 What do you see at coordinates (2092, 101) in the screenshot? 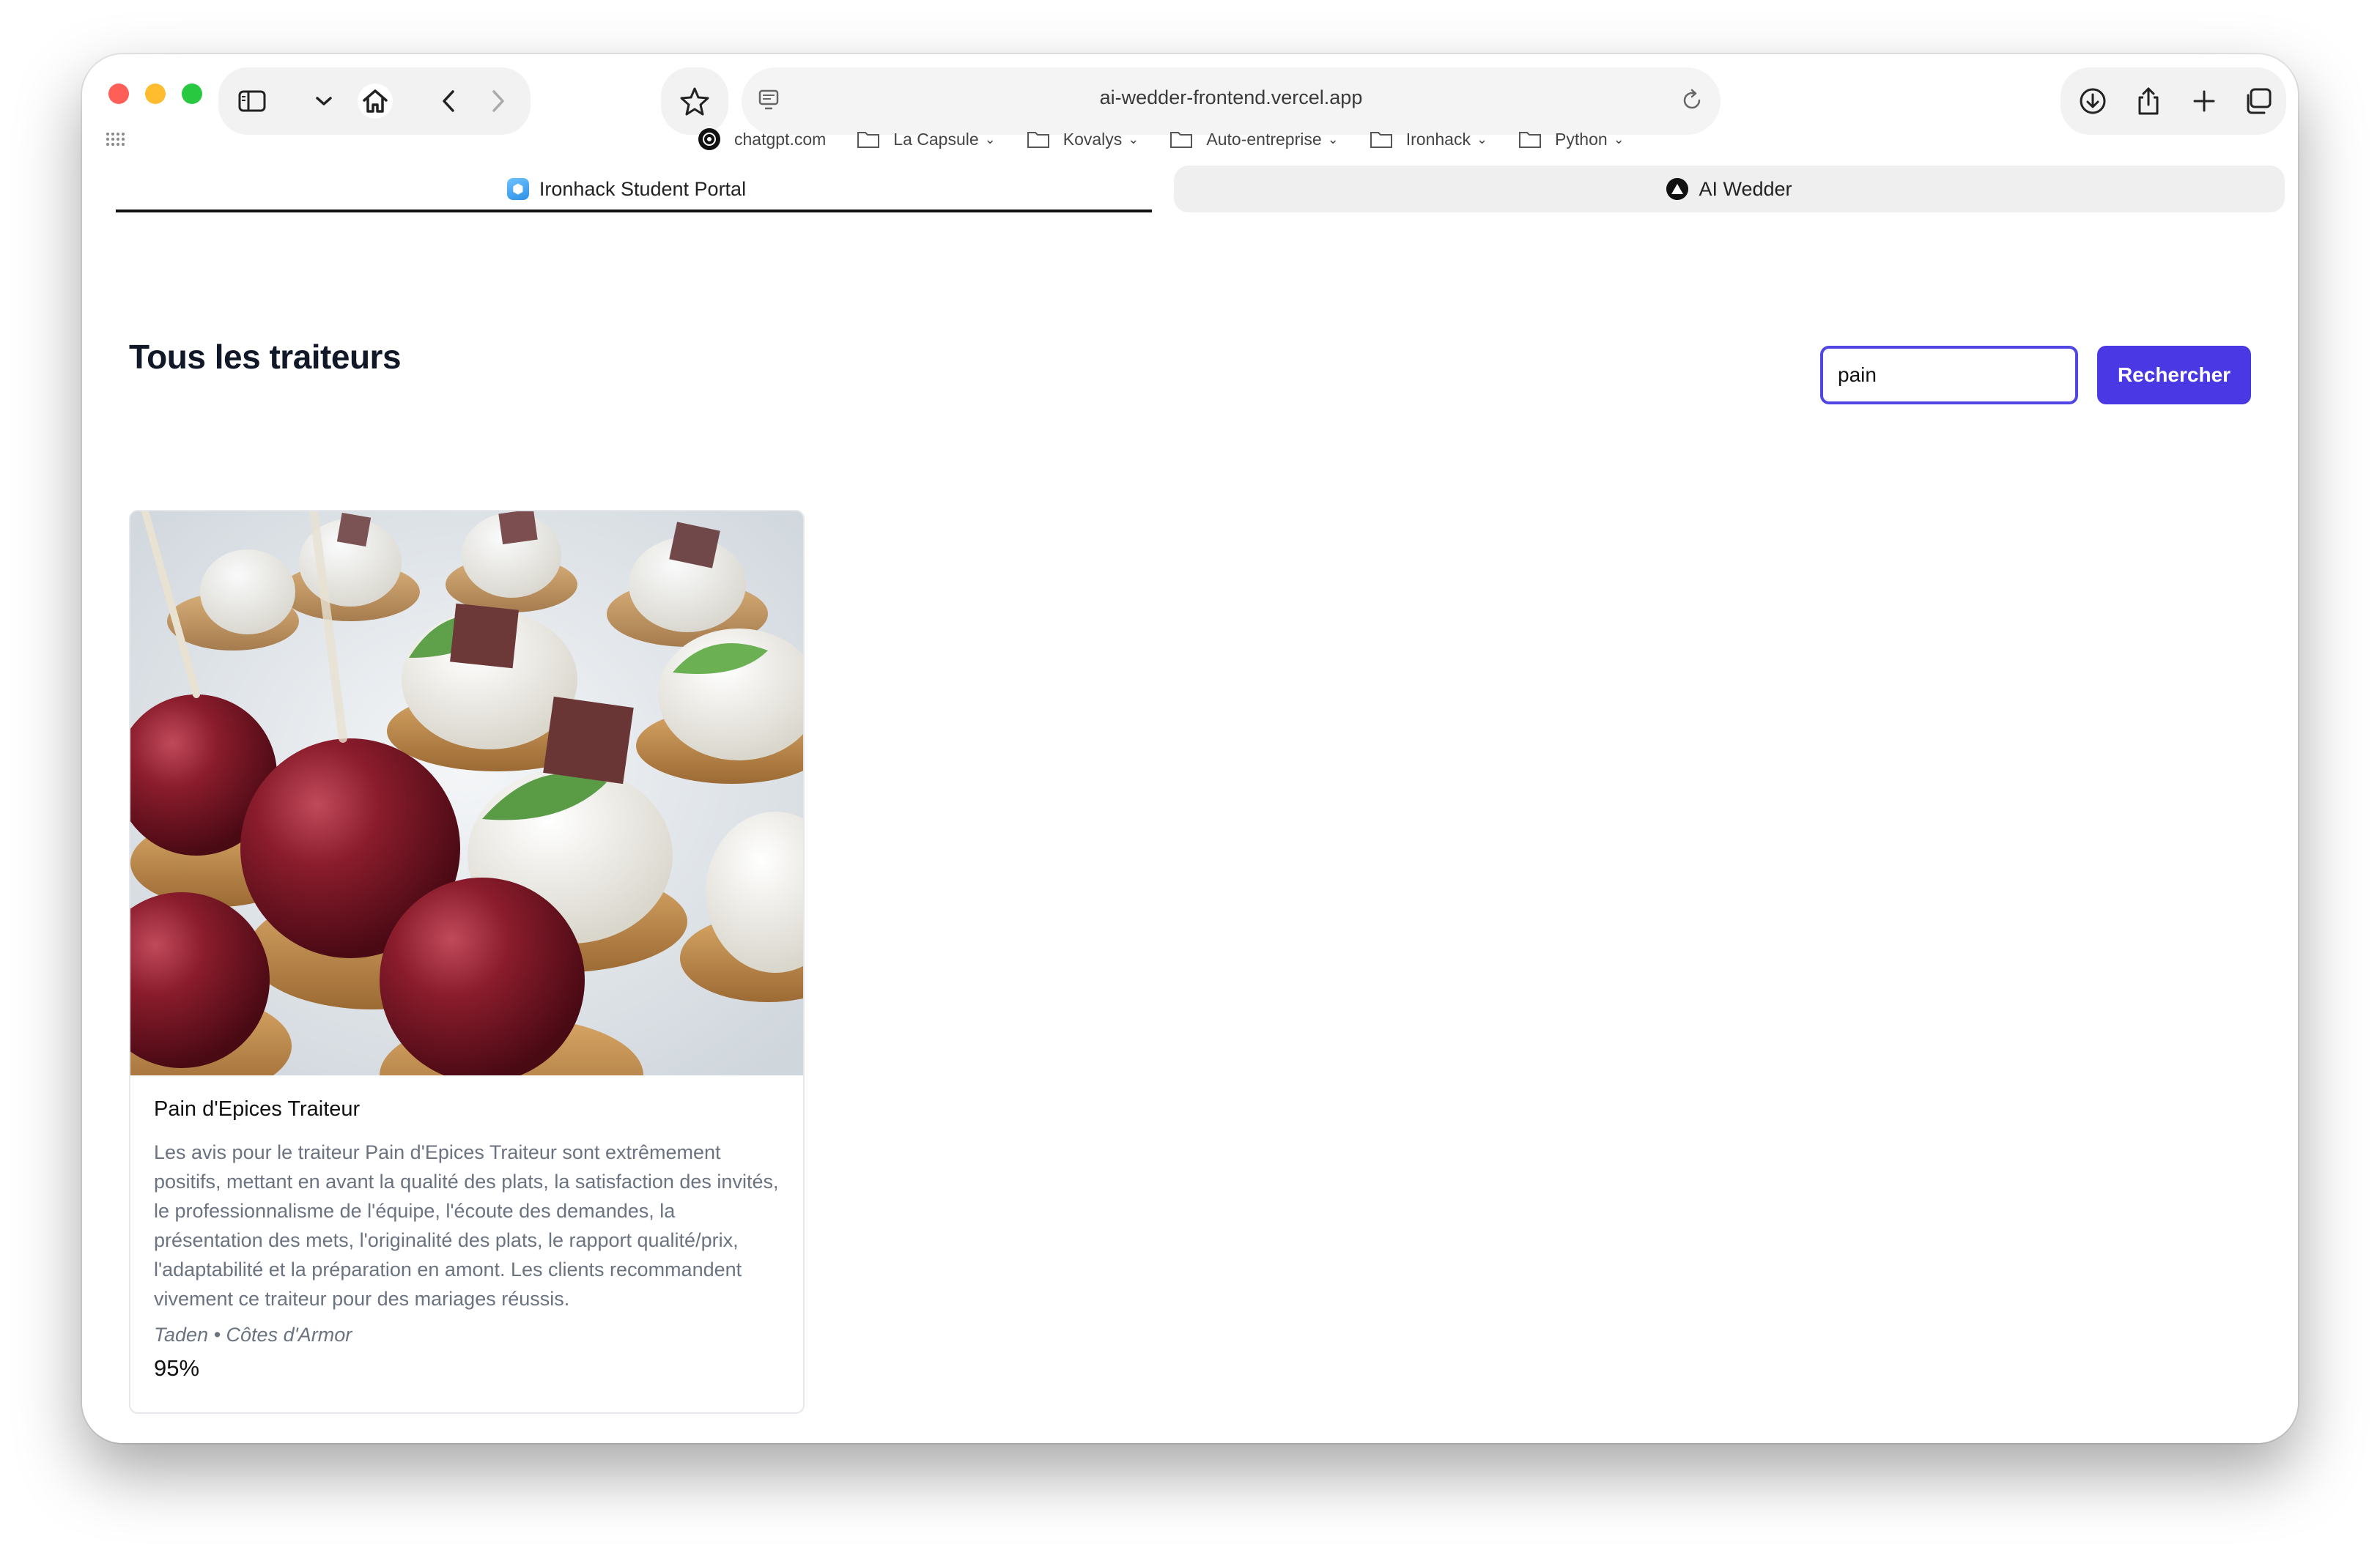
I see `download-icon` at bounding box center [2092, 101].